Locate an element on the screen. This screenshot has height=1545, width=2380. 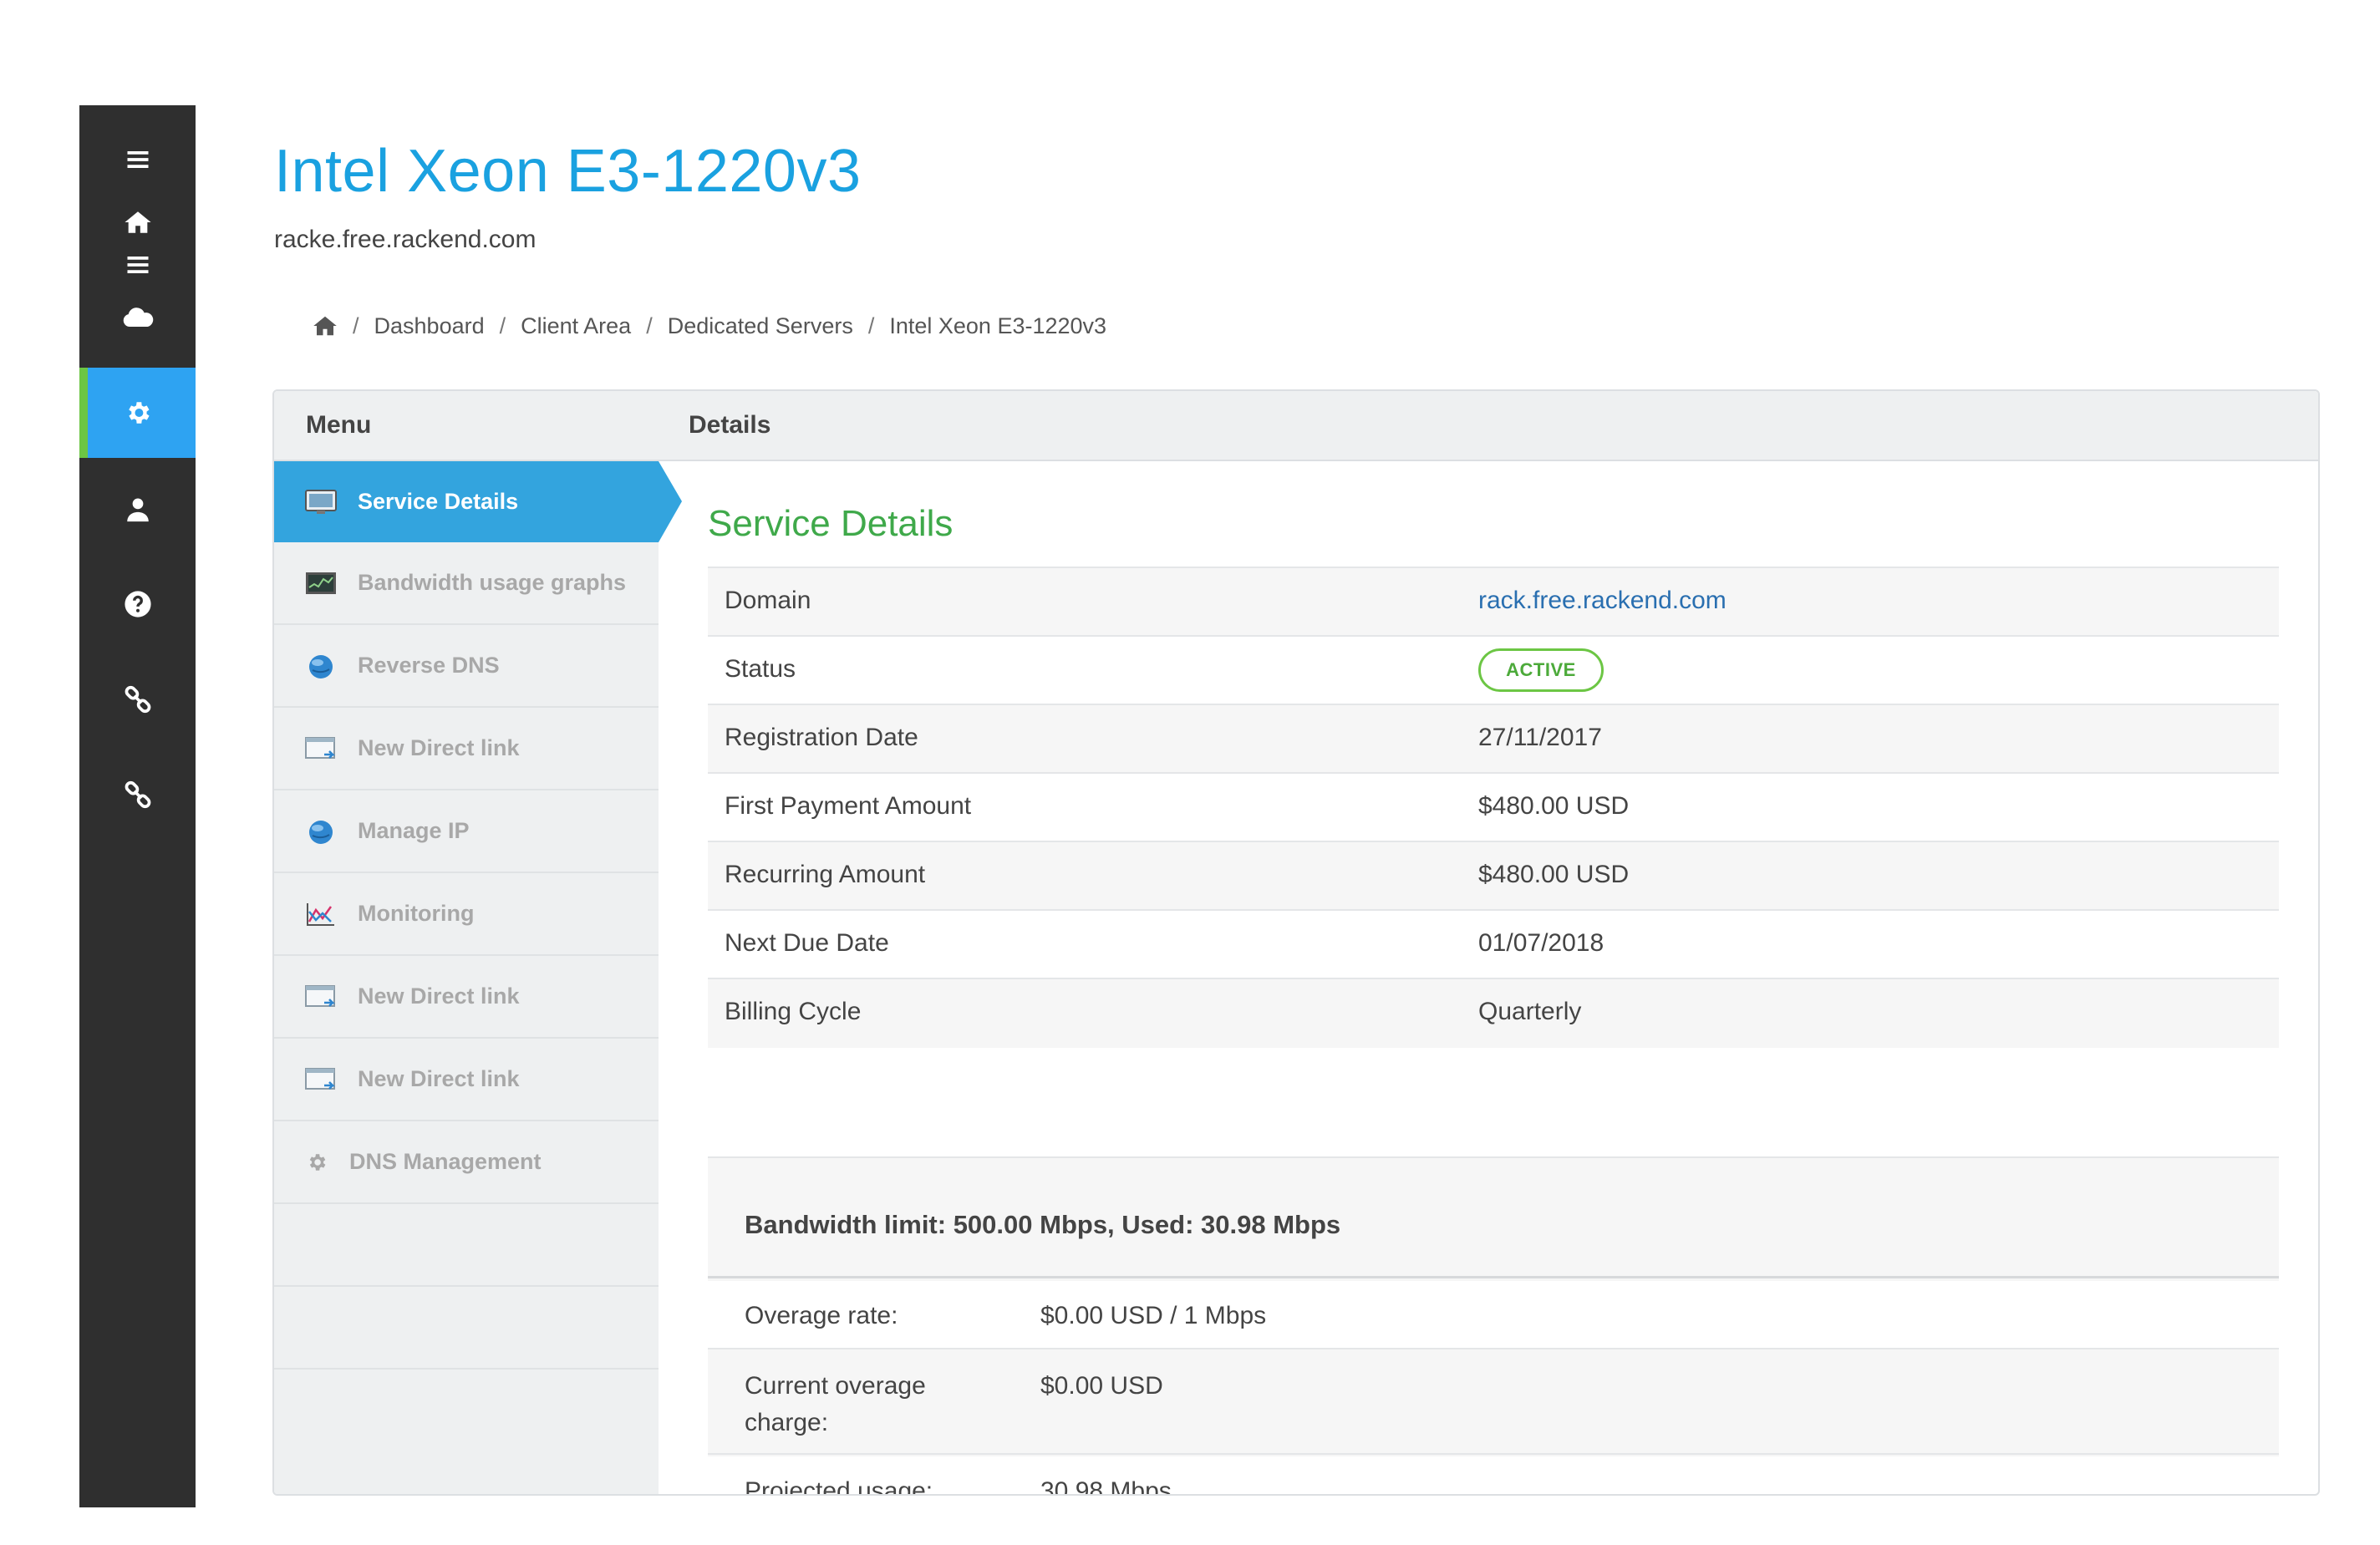
details-heading: Details is located at coordinates (730, 425).